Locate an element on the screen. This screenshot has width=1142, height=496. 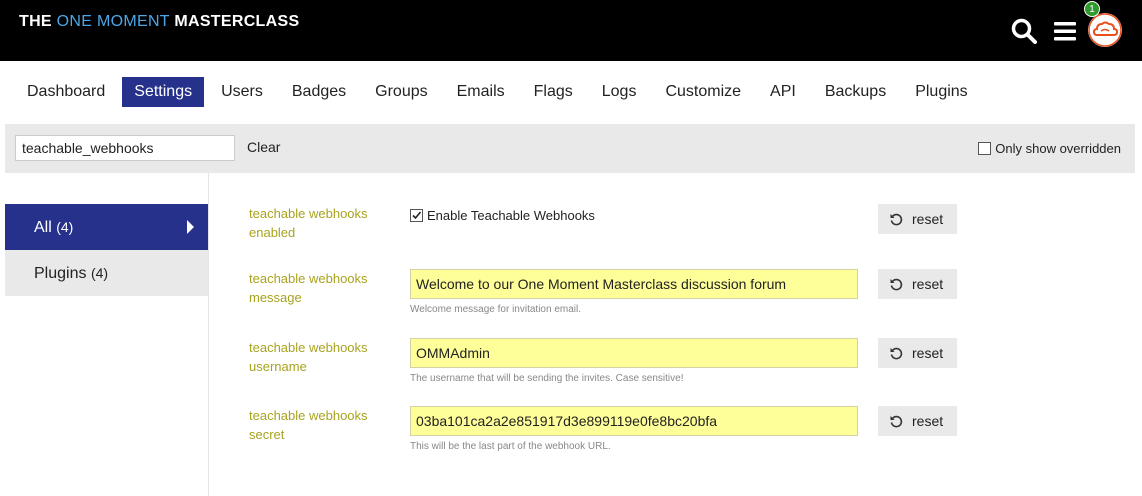
setting-label-message: teachable webhooks message is located at coordinates (308, 288).